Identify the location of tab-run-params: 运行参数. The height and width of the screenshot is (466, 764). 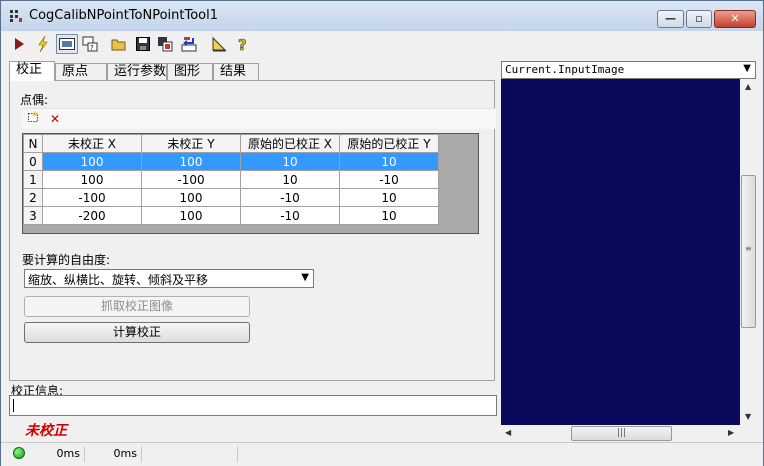
(137, 72).